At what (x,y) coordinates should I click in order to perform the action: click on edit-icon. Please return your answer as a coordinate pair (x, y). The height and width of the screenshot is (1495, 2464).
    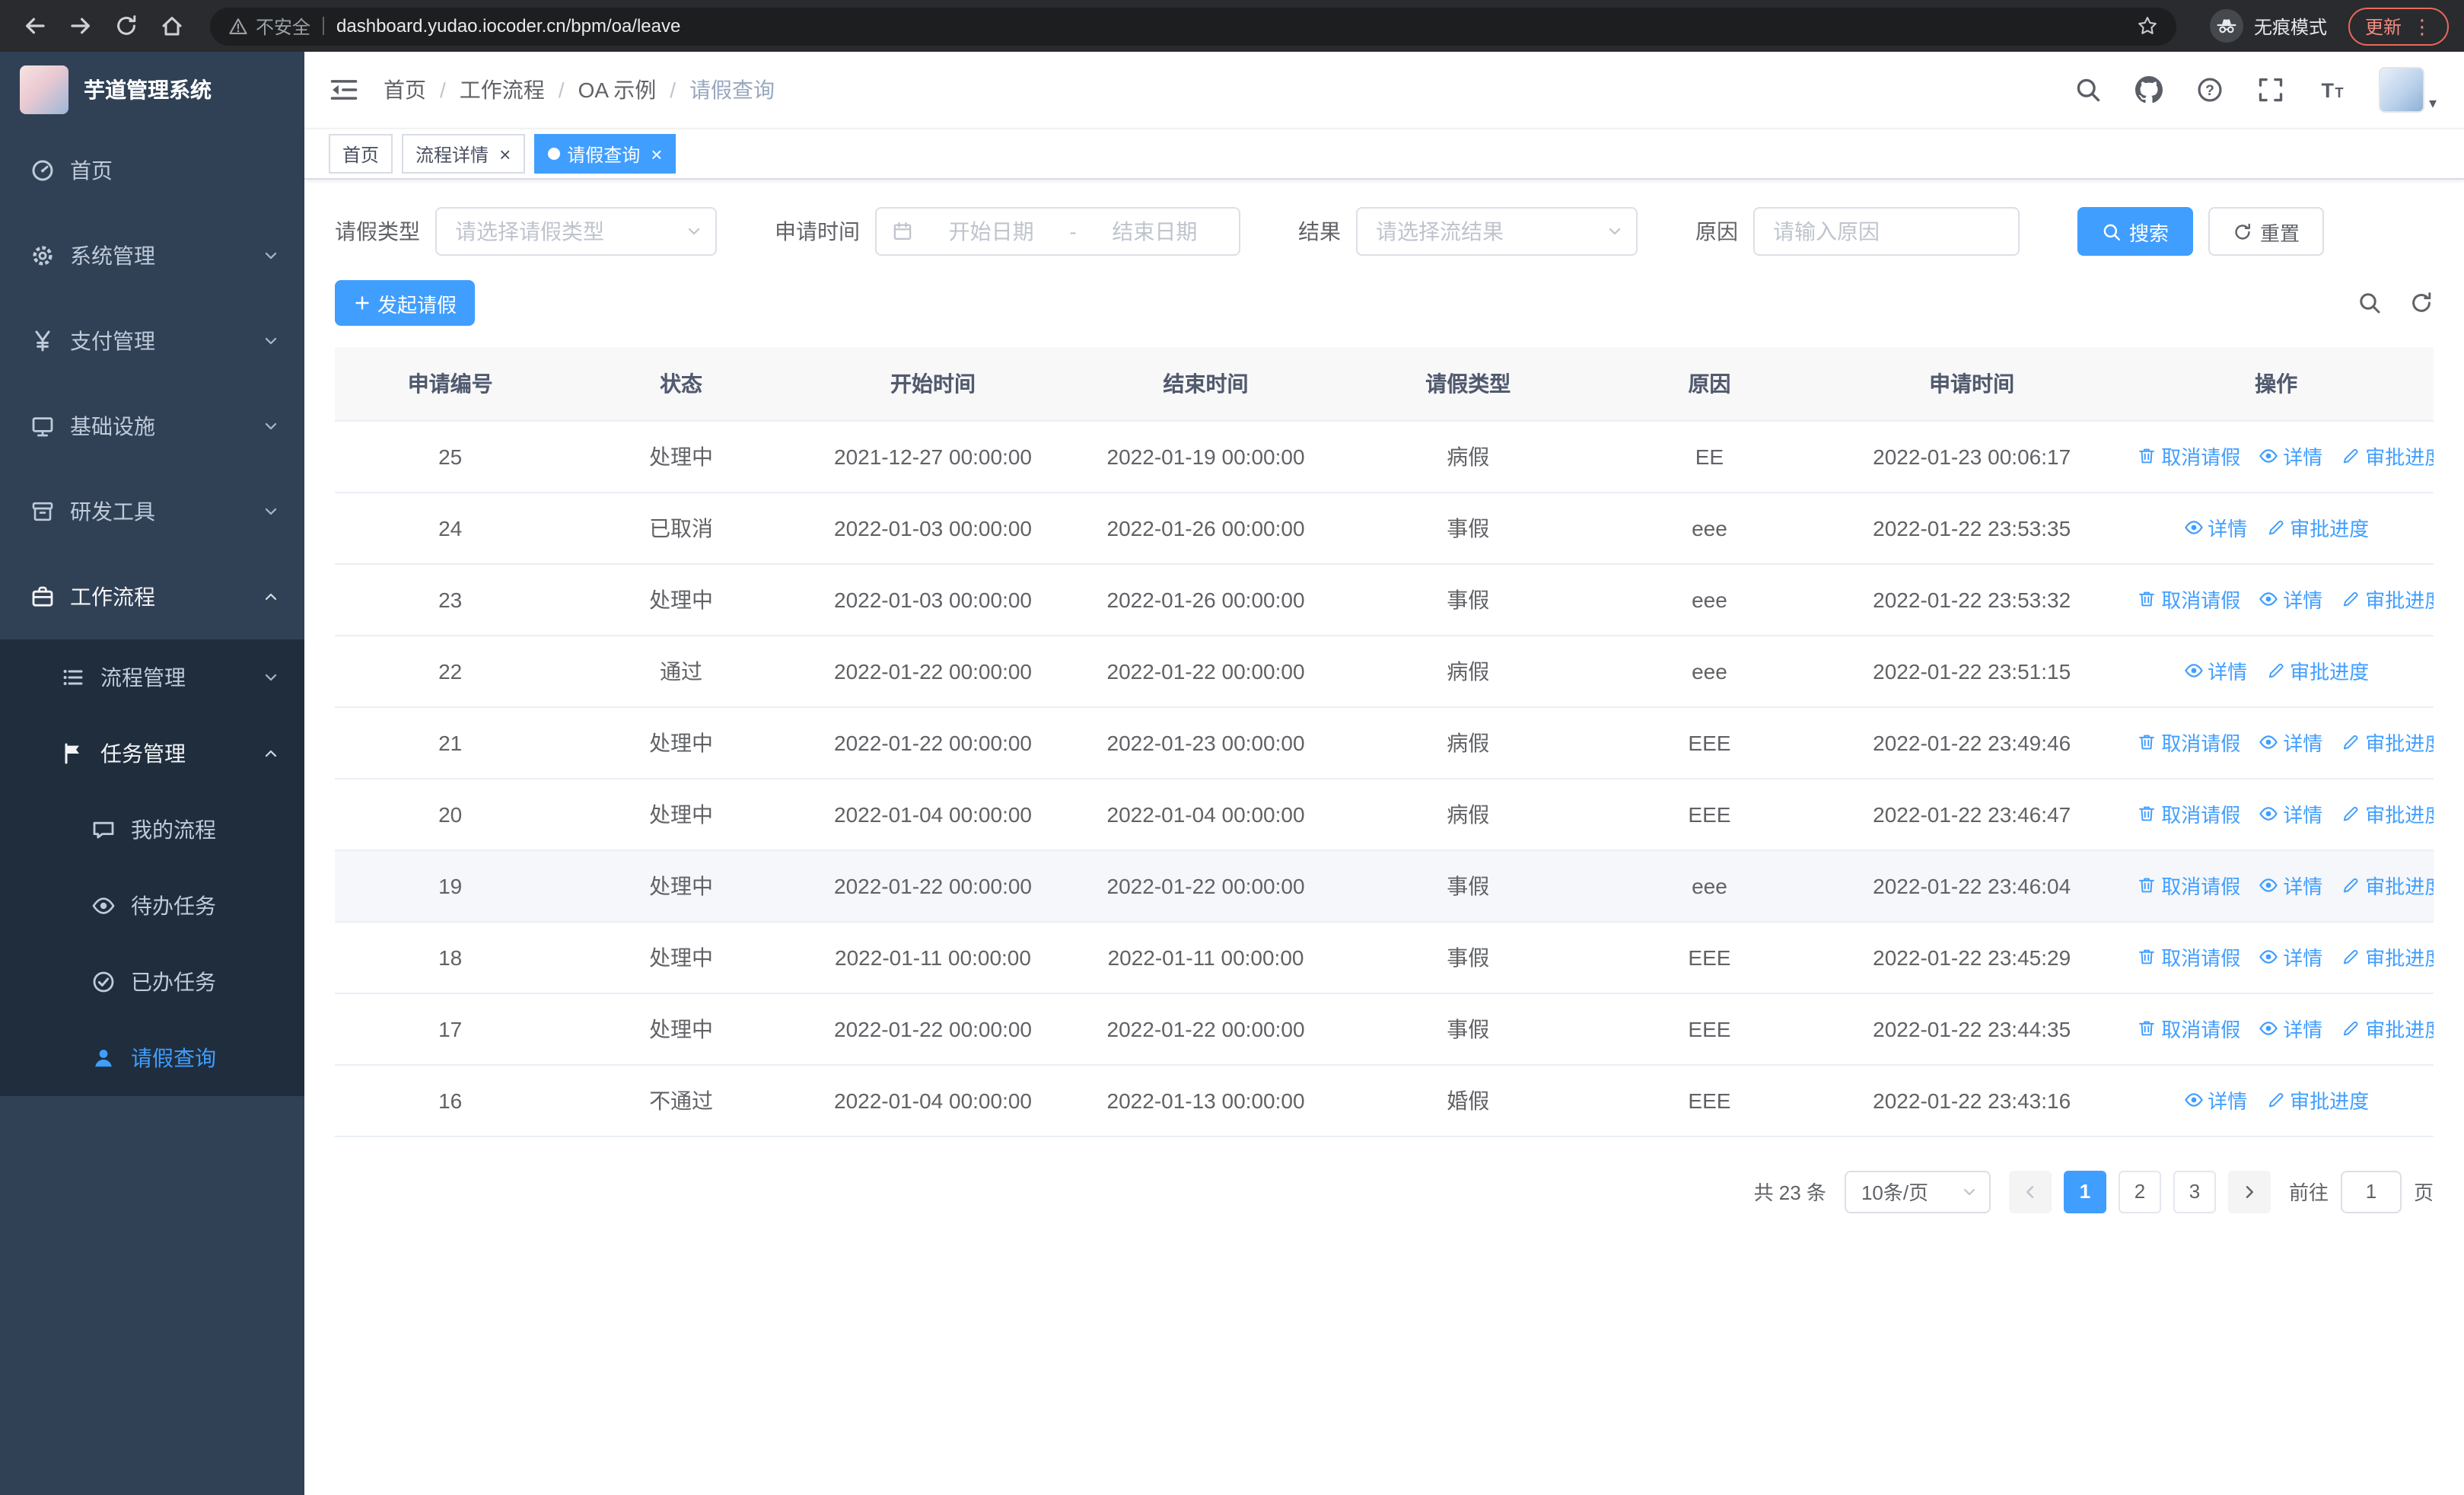
    Looking at the image, I should click on (2351, 885).